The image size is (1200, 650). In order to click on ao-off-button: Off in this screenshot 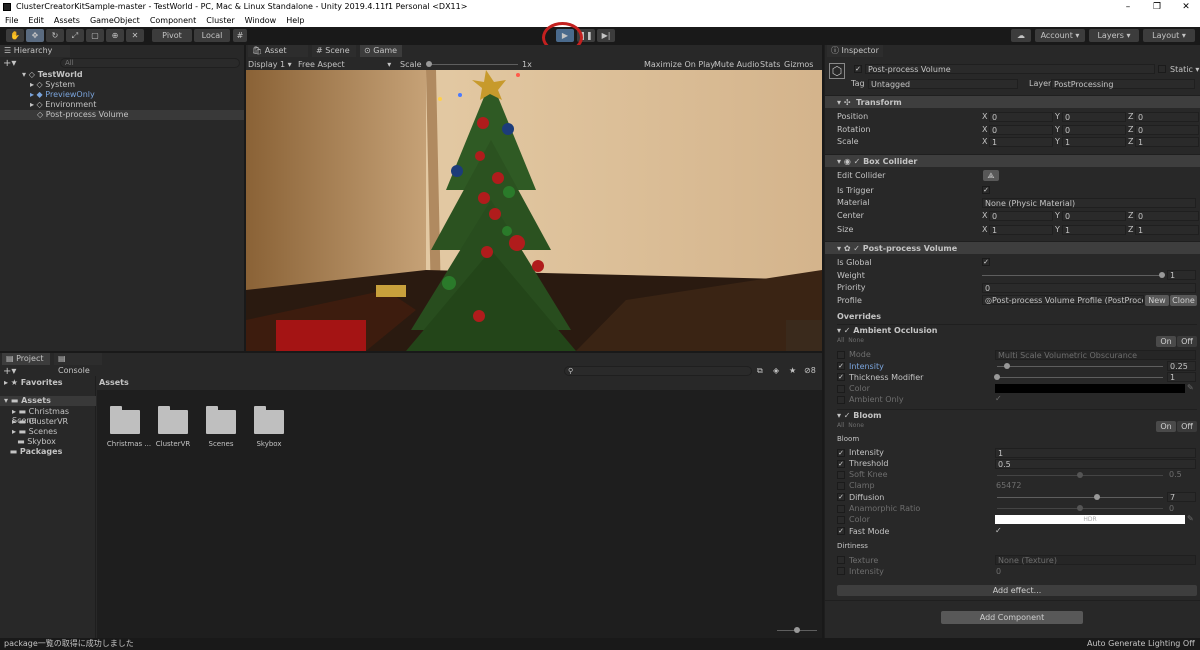, I will do `click(1187, 341)`.